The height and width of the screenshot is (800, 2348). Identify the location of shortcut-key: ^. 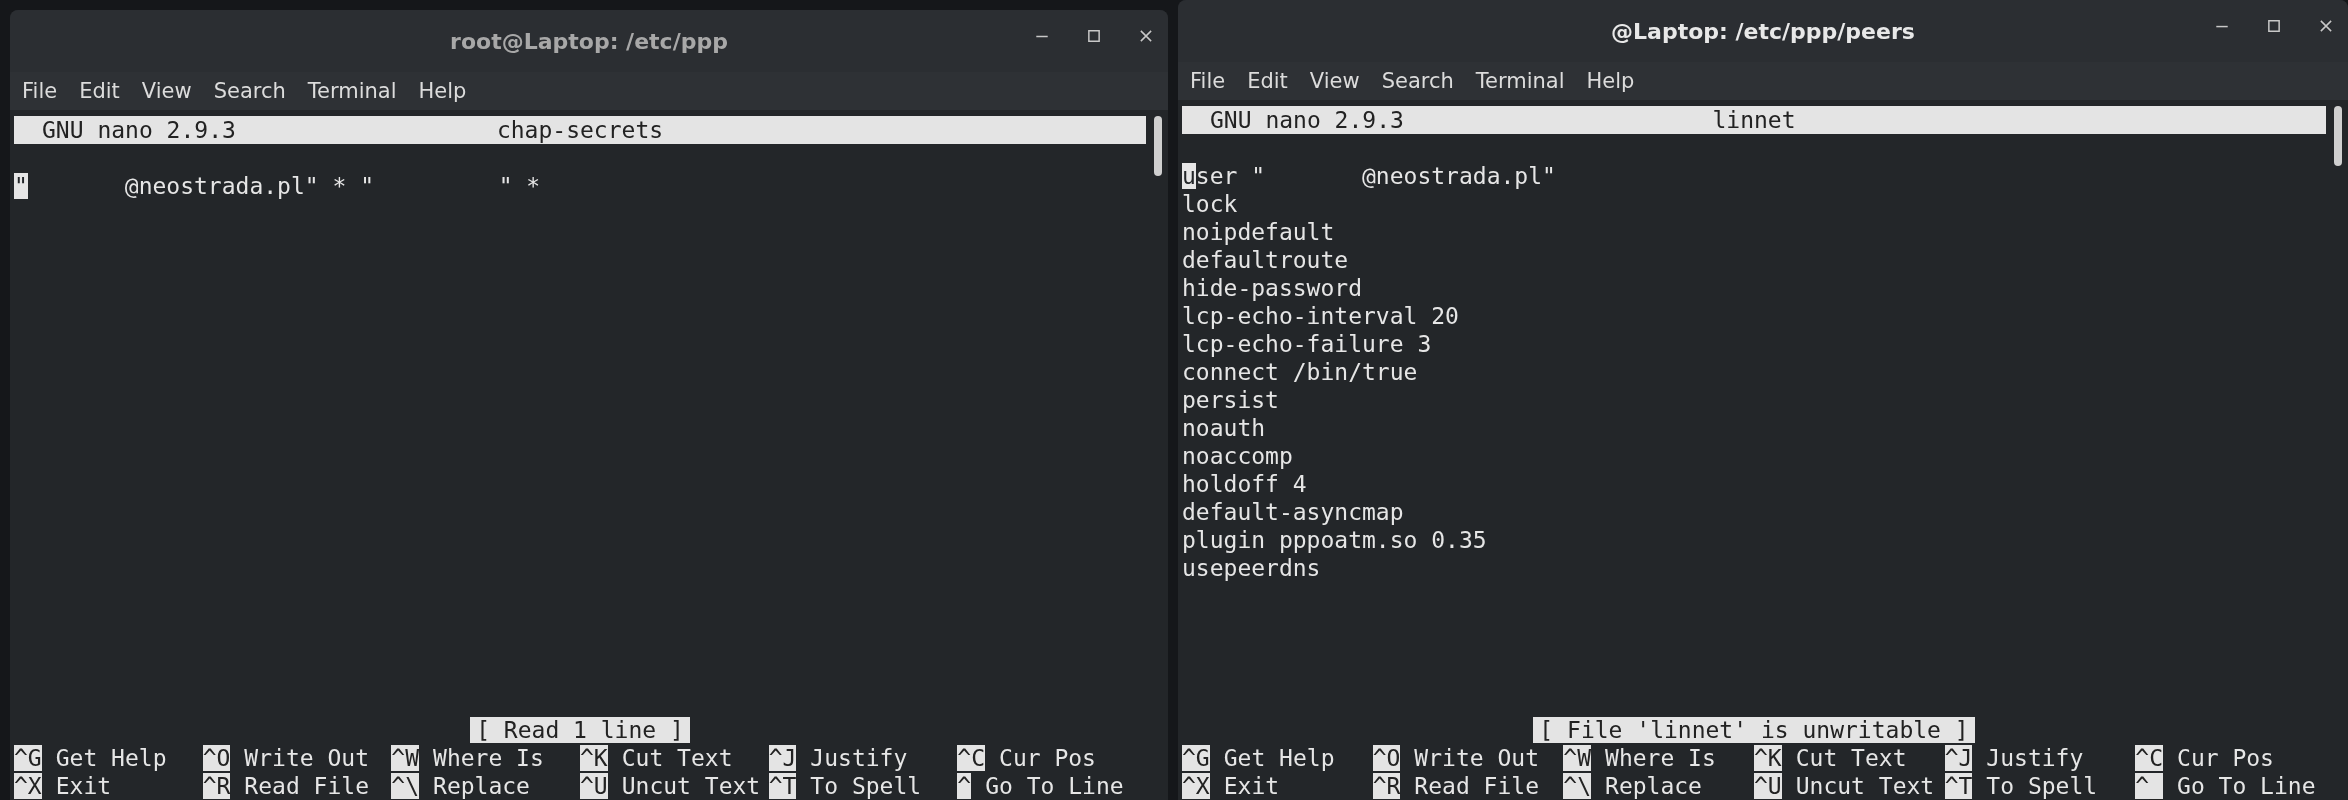
(964, 786).